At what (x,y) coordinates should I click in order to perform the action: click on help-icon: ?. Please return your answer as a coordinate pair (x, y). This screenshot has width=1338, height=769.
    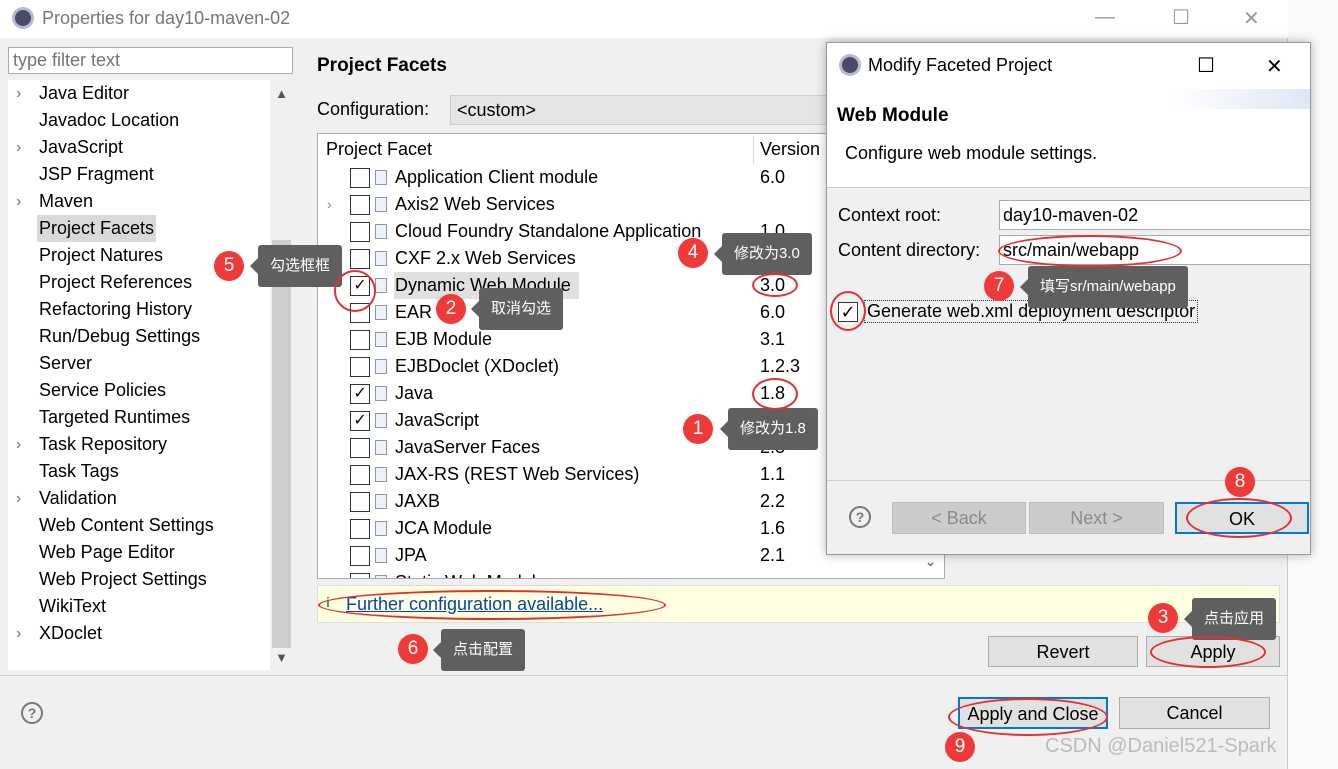
    Looking at the image, I should click on (32, 713).